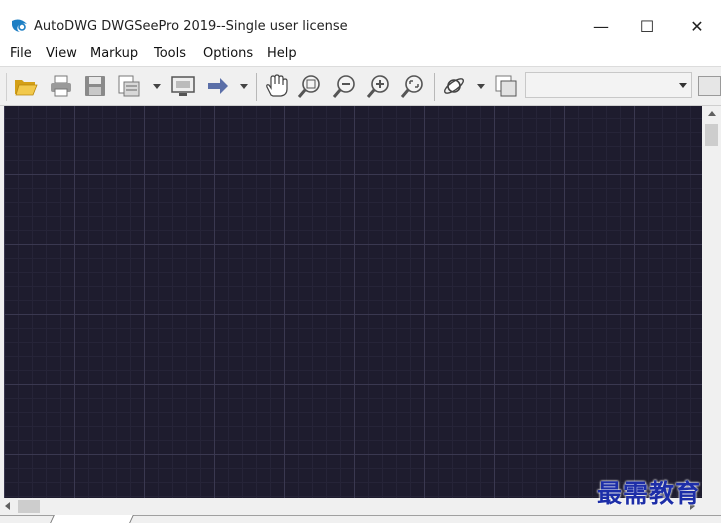 This screenshot has width=721, height=523. I want to click on scroll-left-icon, so click(7, 506).